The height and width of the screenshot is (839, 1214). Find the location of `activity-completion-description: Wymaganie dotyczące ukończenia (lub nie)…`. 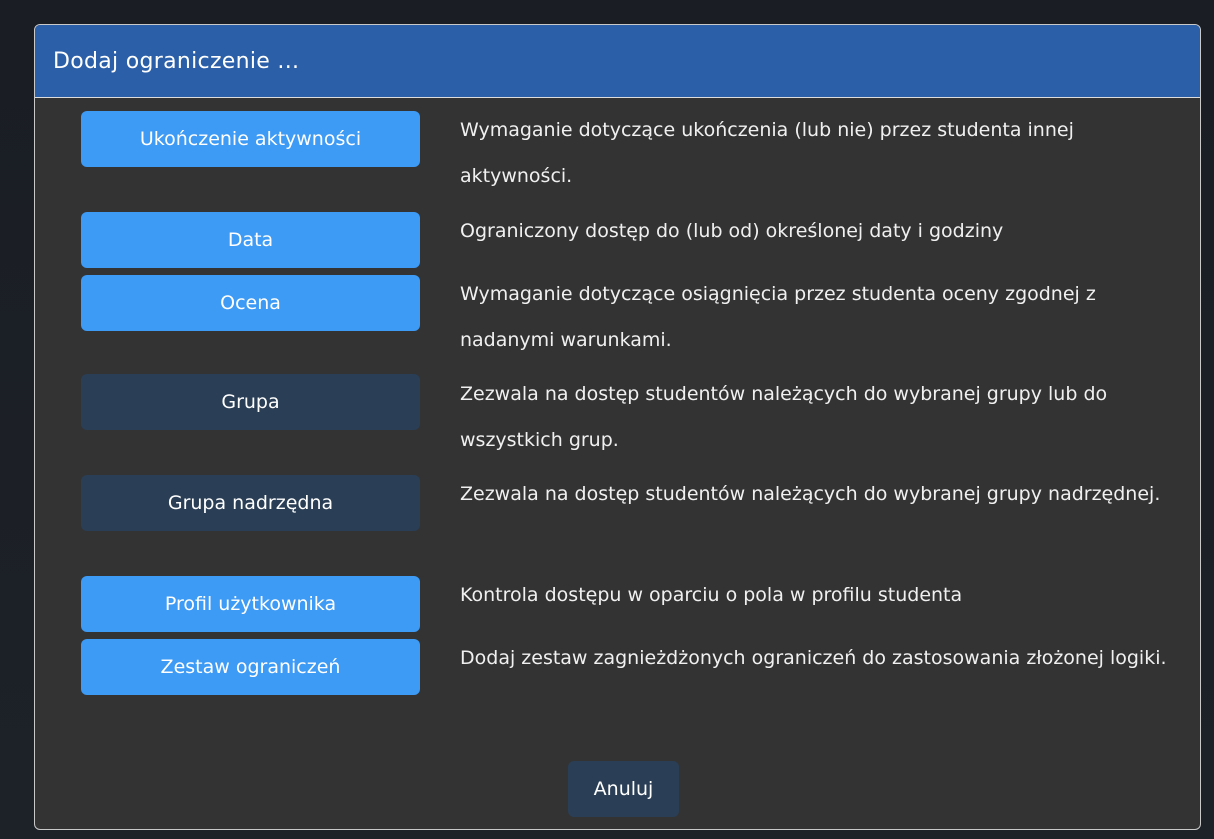

activity-completion-description: Wymaganie dotyczące ukończenia (lub nie)… is located at coordinates (767, 153).